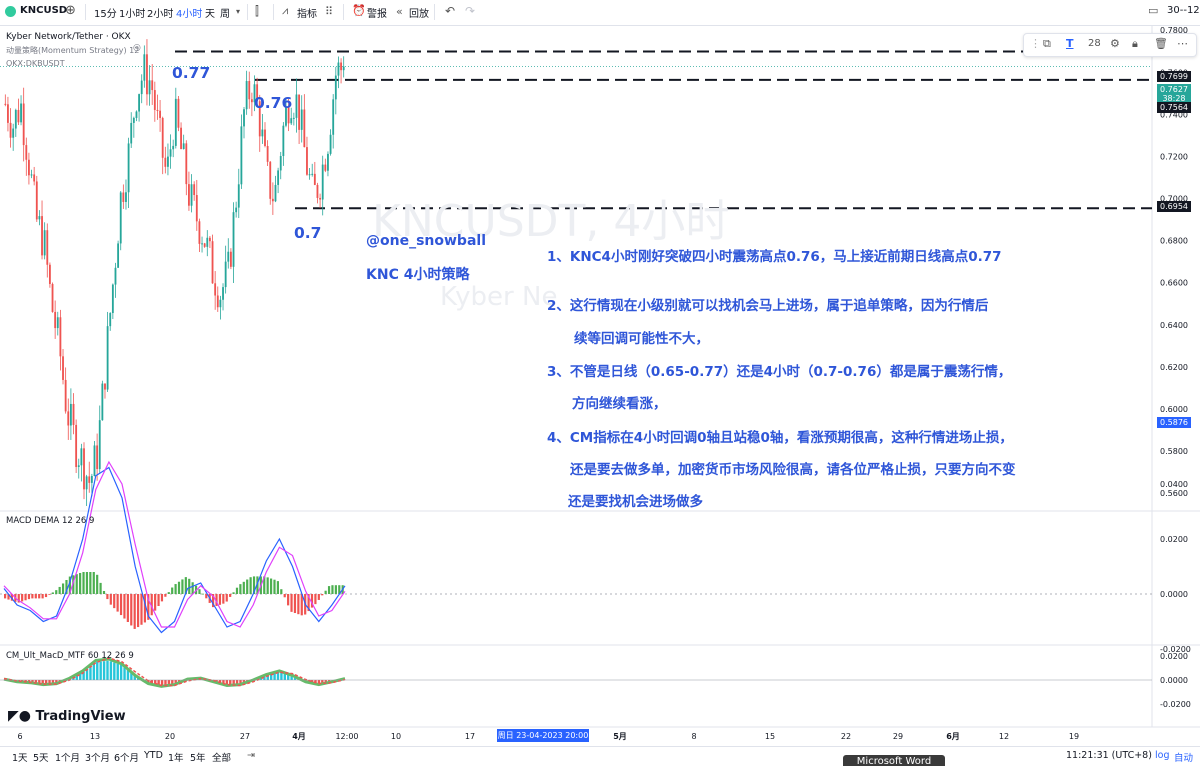  Describe the element at coordinates (1174, 594) in the screenshot. I see `macd-tick-label: 0.0000` at that location.